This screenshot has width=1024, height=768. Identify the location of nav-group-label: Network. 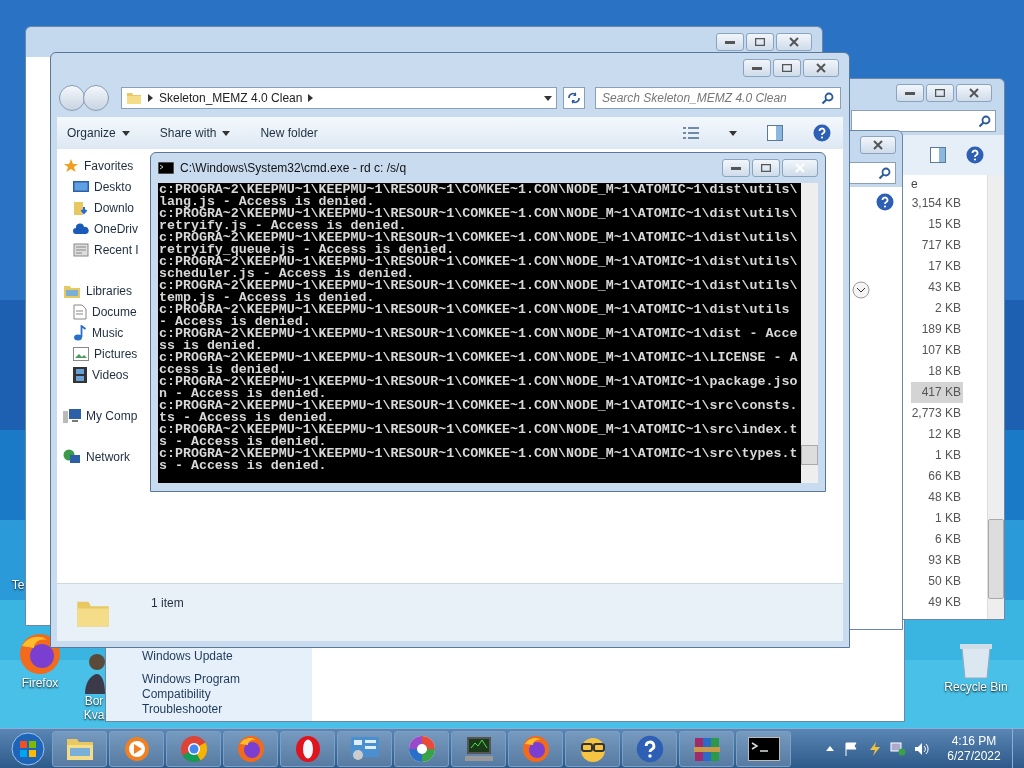
(108, 456).